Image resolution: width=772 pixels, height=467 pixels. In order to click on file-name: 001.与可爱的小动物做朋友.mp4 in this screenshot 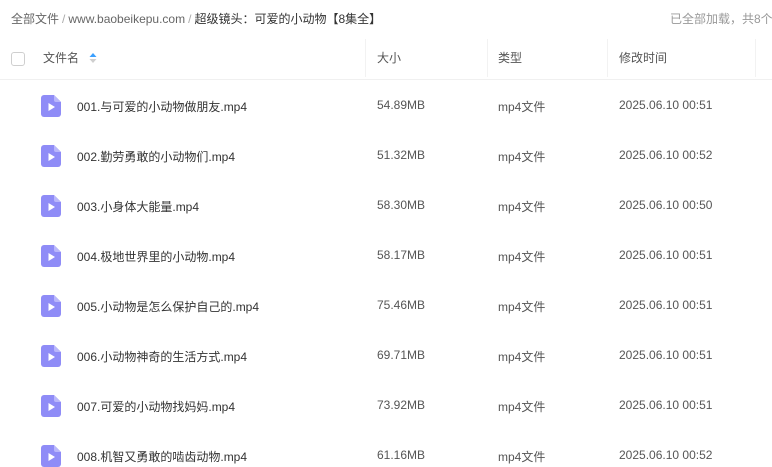, I will do `click(162, 106)`.